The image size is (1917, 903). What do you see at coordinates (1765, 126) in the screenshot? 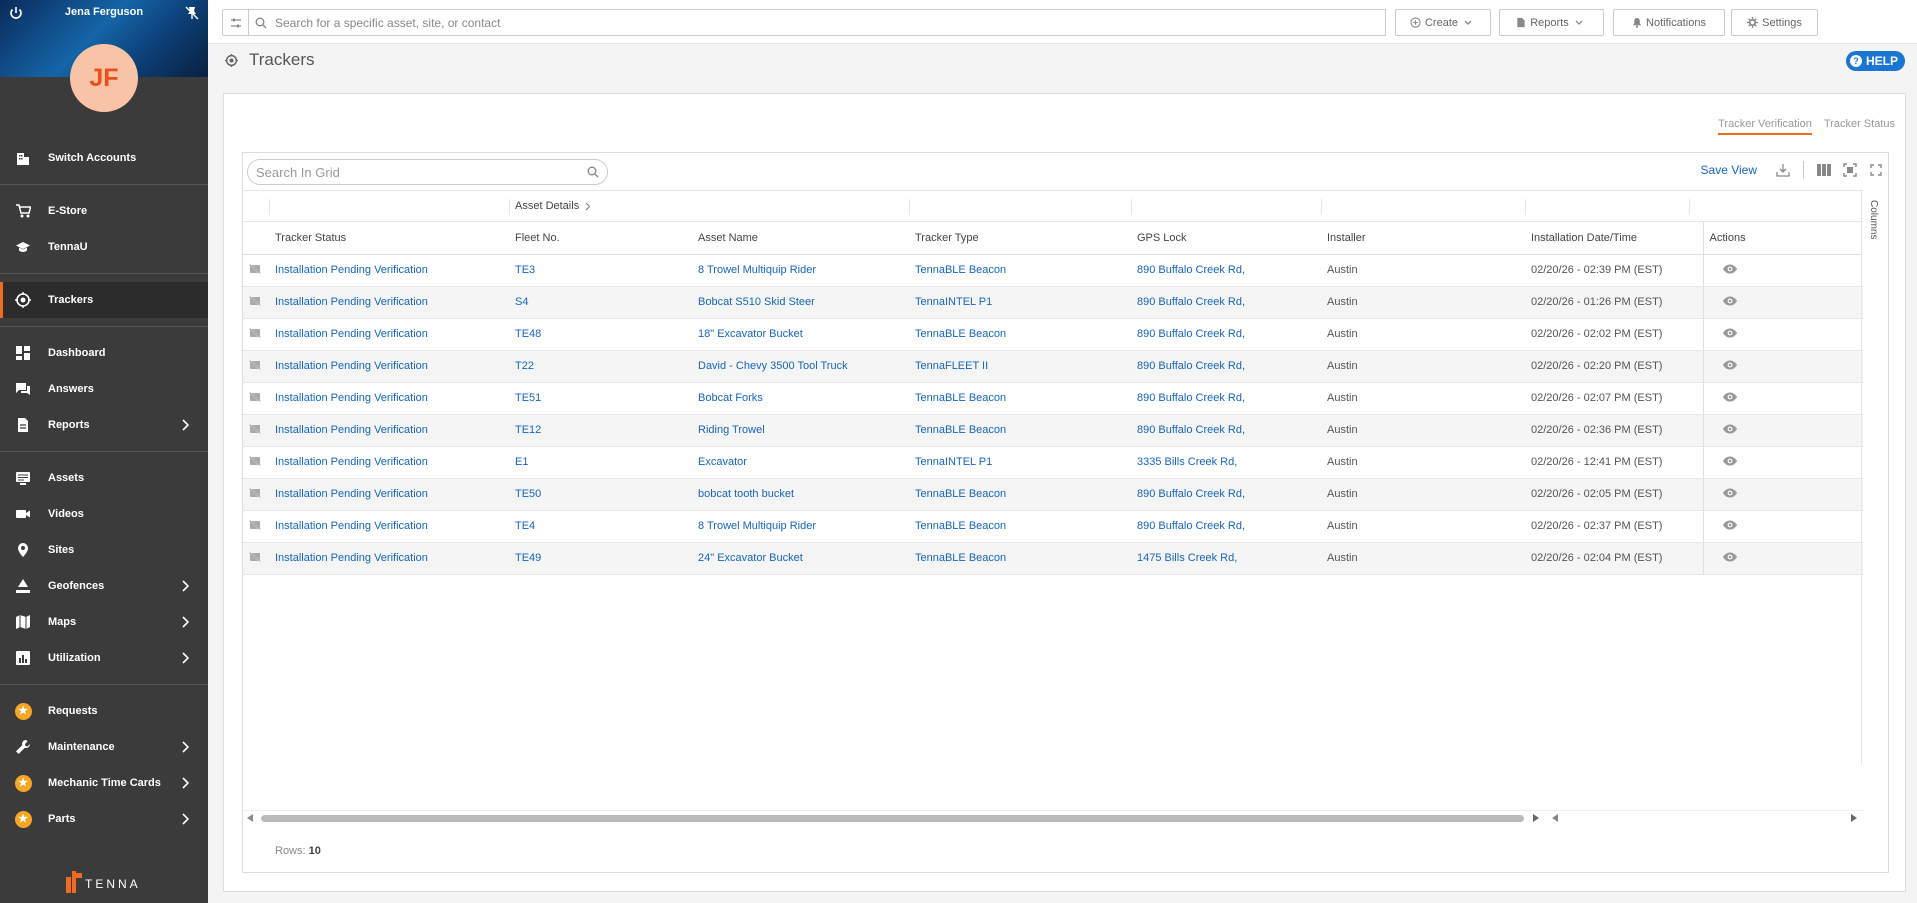
I see `tab-tracker-verification: Tracker Verification` at bounding box center [1765, 126].